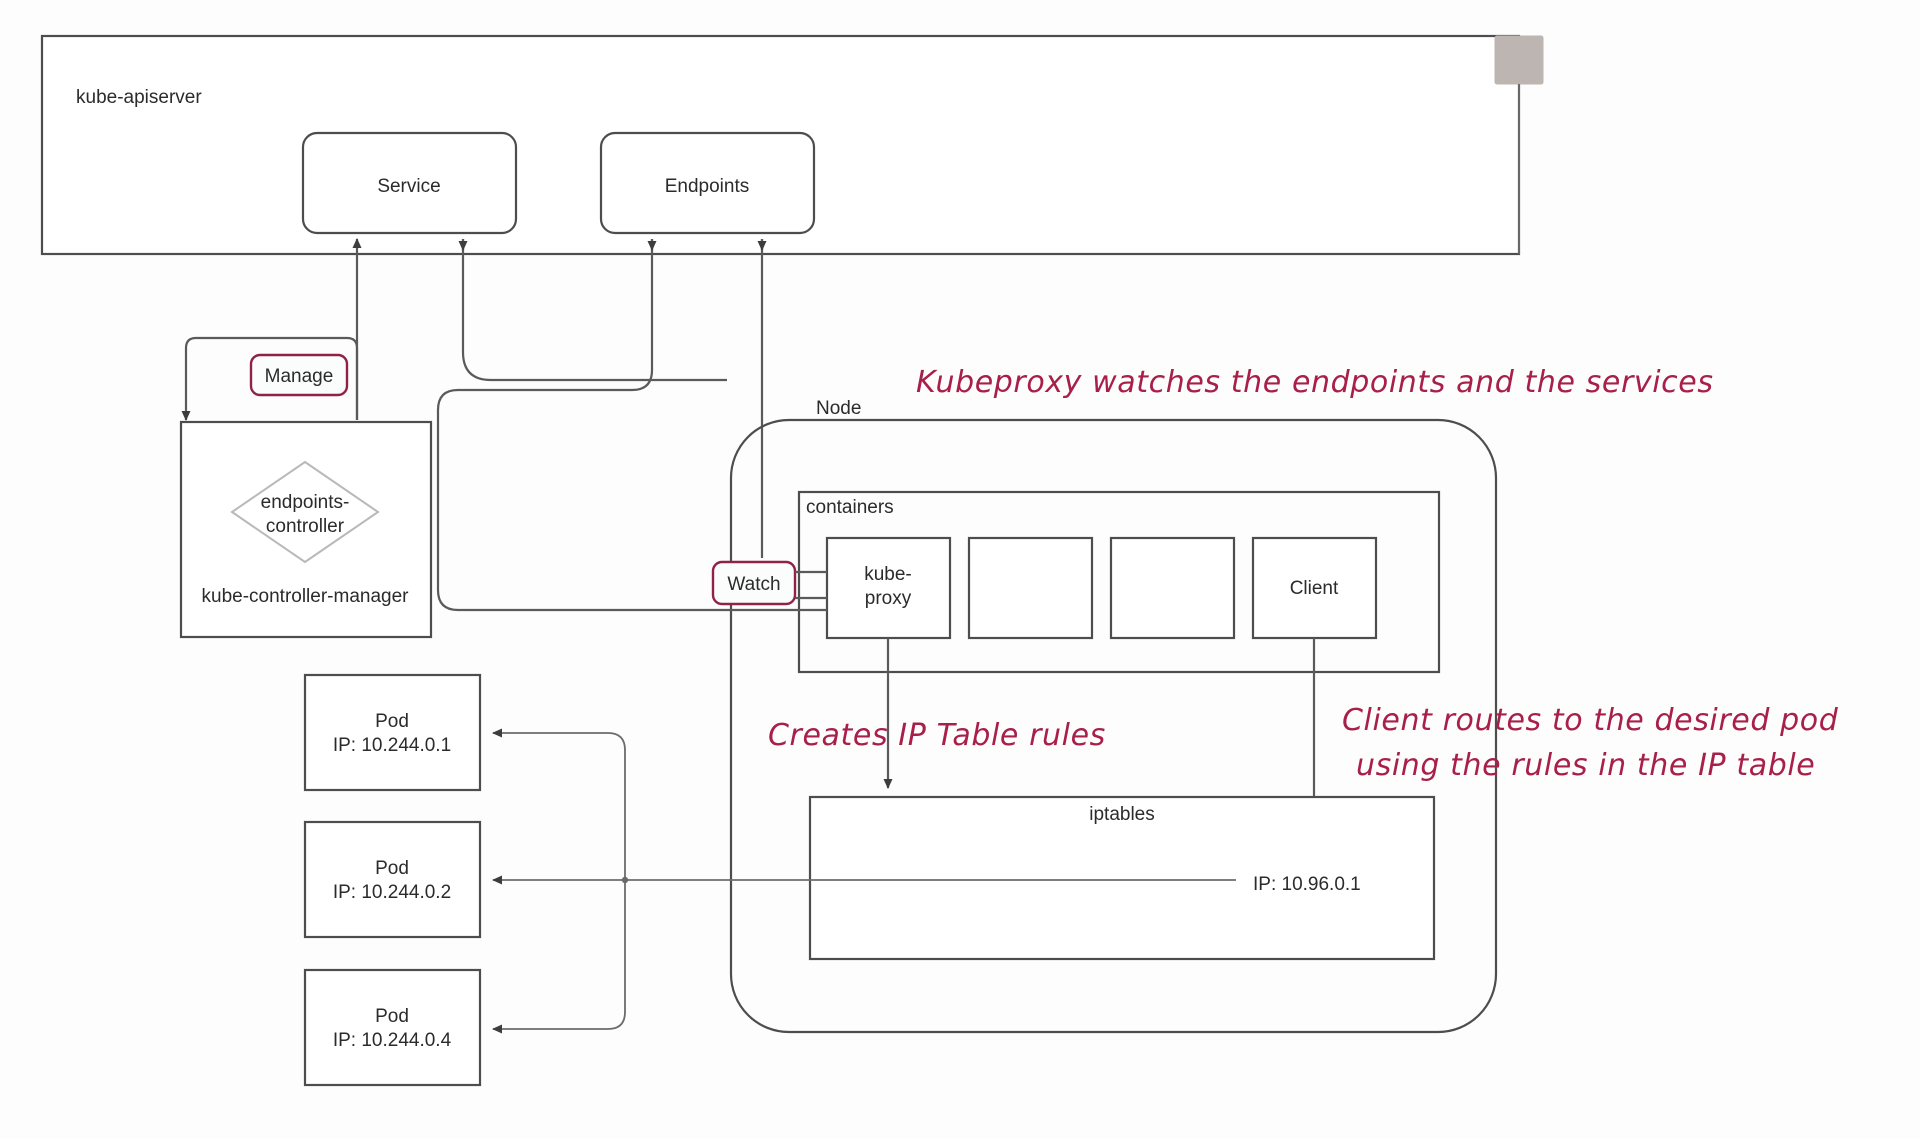 This screenshot has height=1139, width=1920. I want to click on kube-controller-manager-label: kube-controller-manager, so click(306, 596).